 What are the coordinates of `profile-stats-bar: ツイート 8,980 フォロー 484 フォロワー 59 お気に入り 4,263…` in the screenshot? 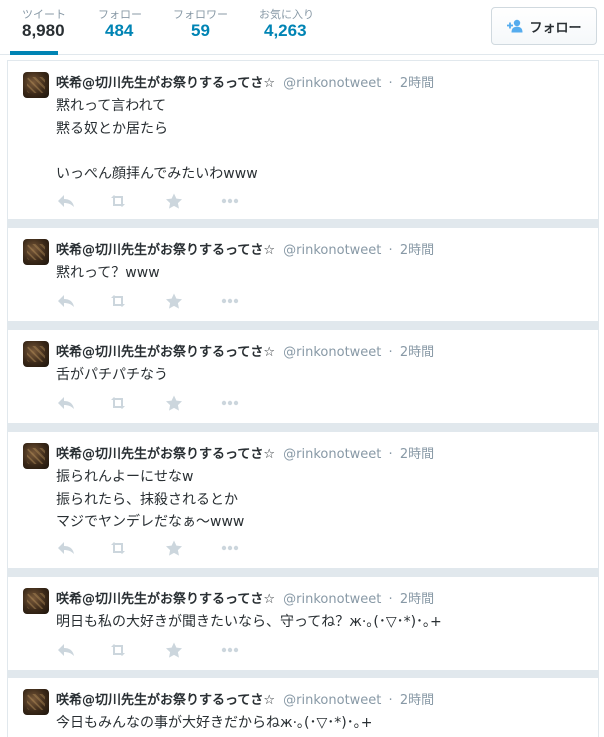 It's located at (302, 27).